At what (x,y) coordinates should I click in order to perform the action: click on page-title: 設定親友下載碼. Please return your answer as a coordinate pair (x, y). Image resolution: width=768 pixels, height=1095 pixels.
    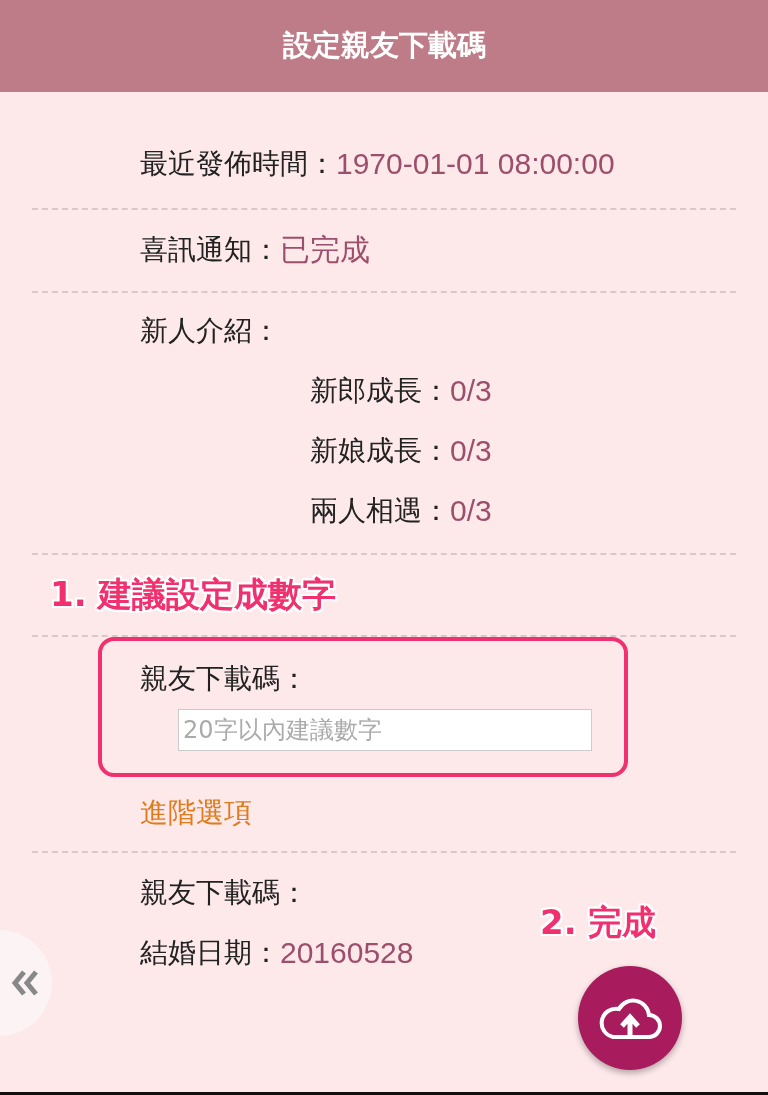
    Looking at the image, I should click on (384, 45).